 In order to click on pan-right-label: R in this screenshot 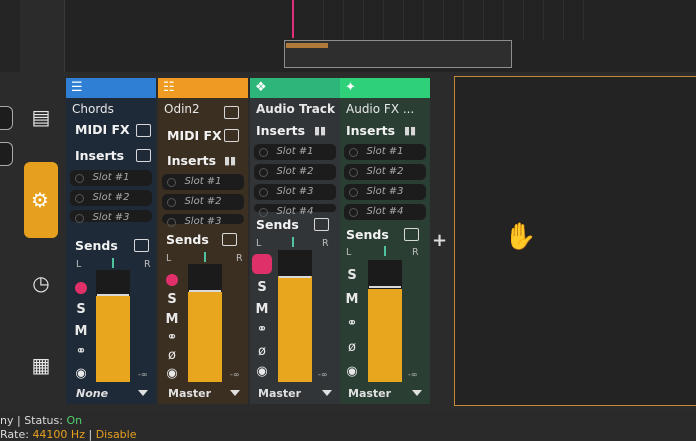, I will do `click(325, 243)`.